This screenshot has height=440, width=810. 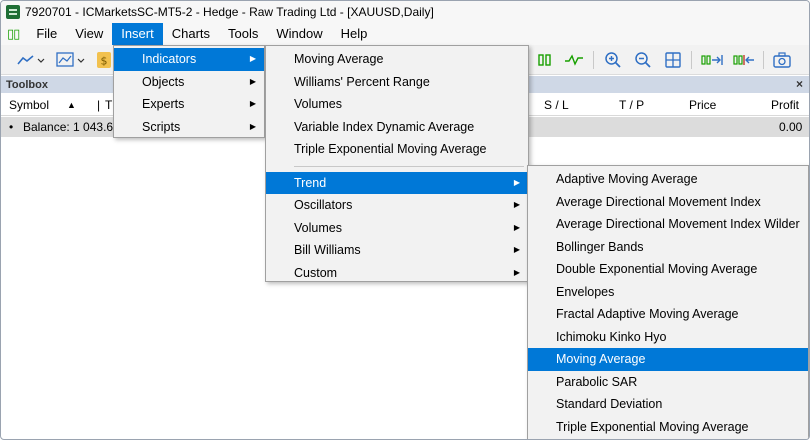 What do you see at coordinates (46, 34) in the screenshot?
I see `menu-file: File` at bounding box center [46, 34].